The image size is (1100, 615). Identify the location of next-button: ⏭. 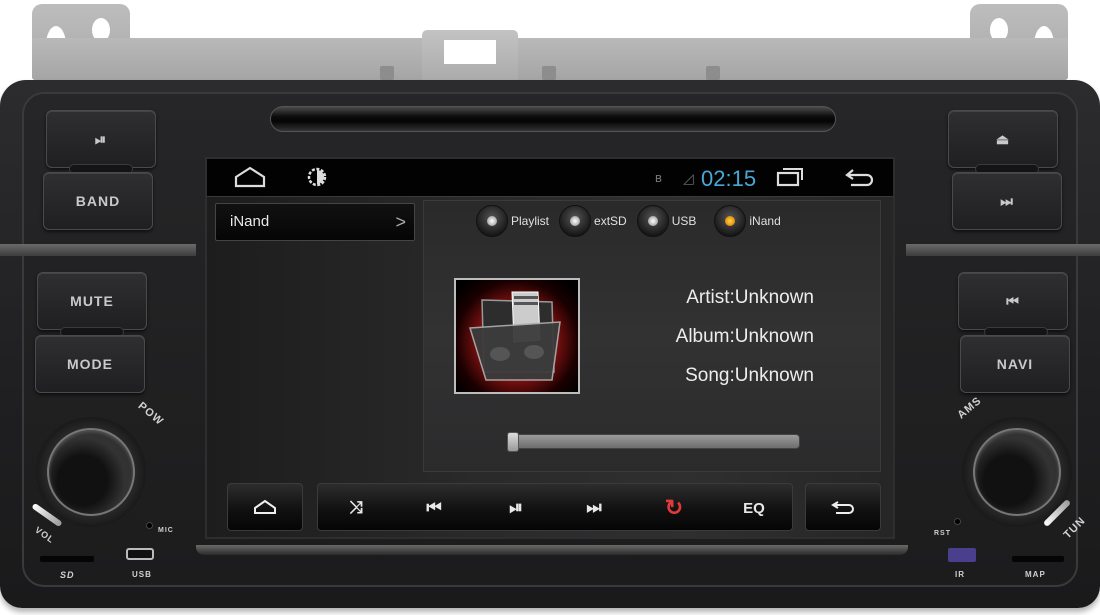
(594, 508).